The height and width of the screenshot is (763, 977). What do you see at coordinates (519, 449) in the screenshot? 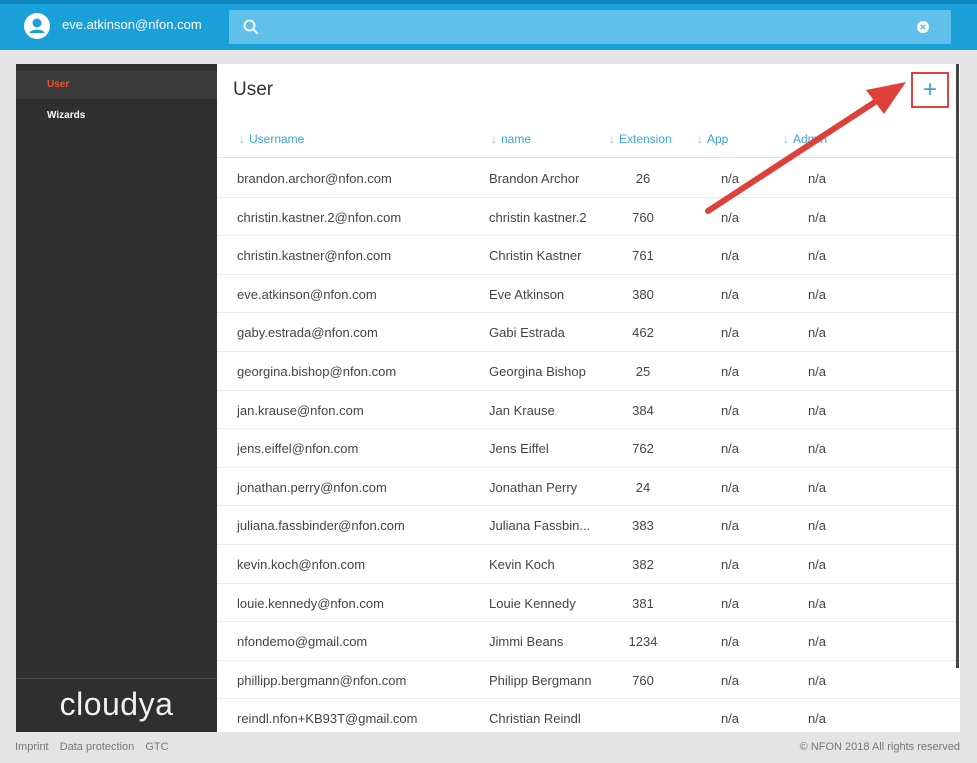
I see `cell-name: Jens Eiffel` at bounding box center [519, 449].